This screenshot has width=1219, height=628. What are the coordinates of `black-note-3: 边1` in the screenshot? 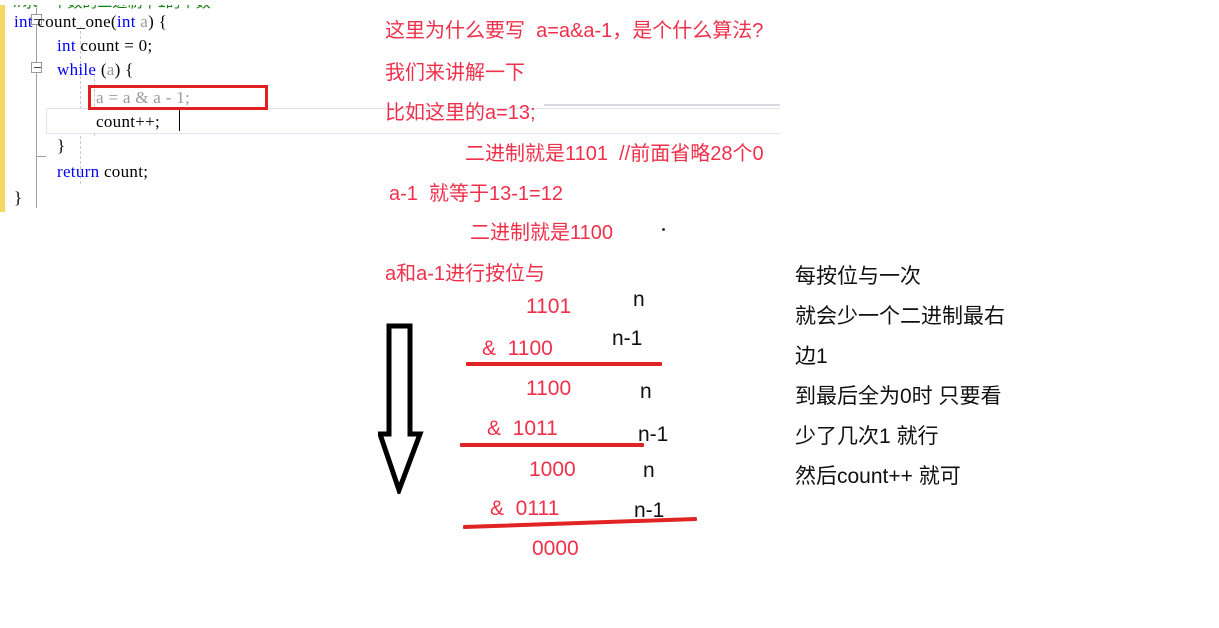 It's located at (811, 356).